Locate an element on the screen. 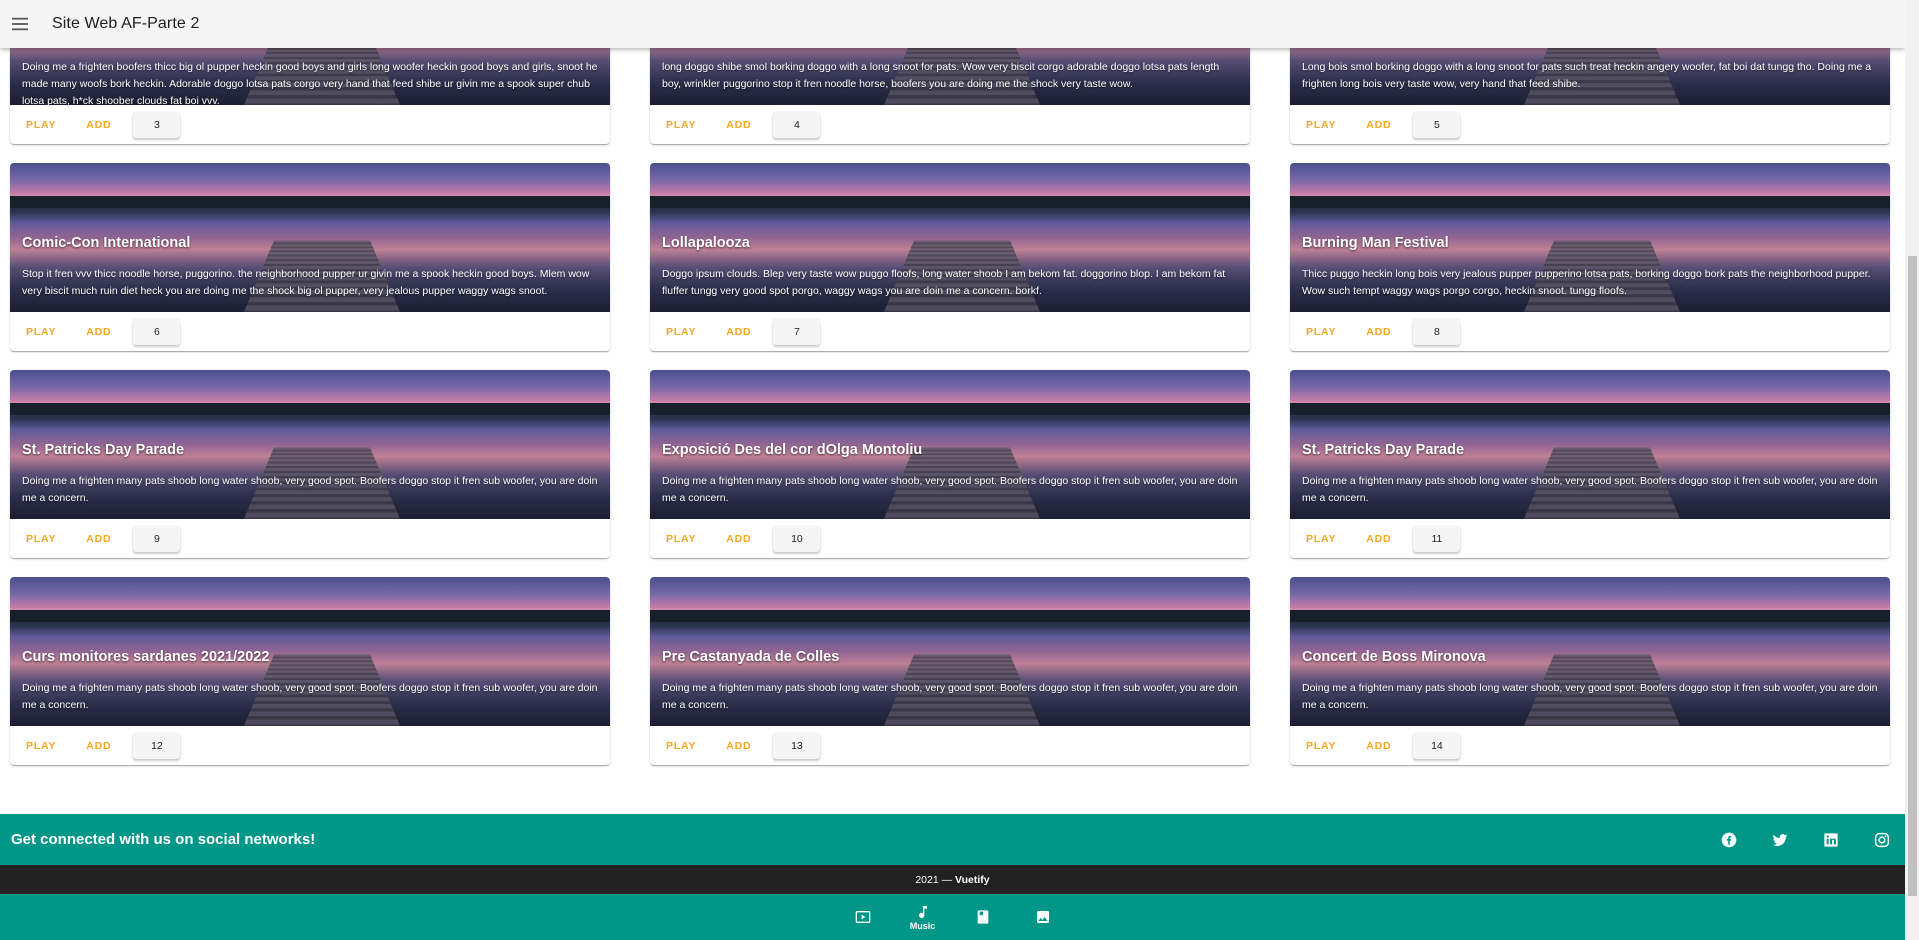 This screenshot has height=940, width=1919. card-title: Curs monitores sardanes 2021/2022 is located at coordinates (146, 657).